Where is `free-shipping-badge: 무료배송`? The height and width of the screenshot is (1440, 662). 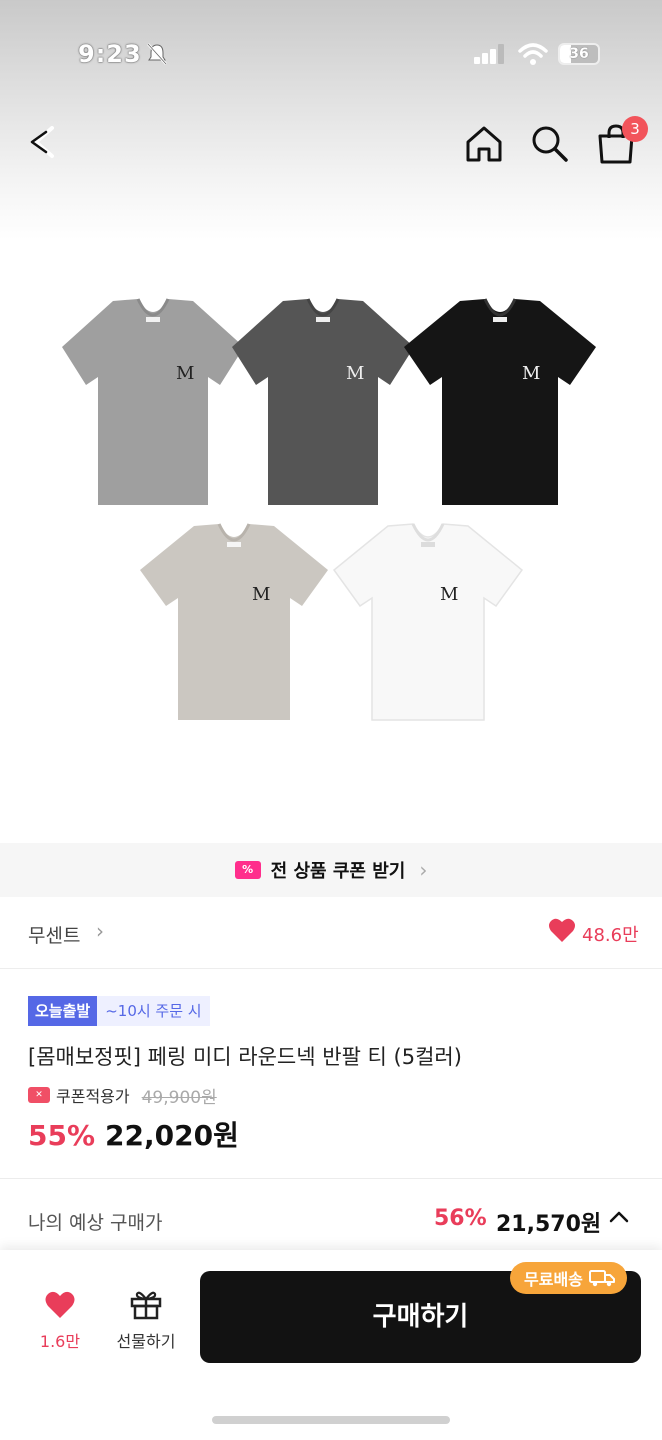 free-shipping-badge: 무료배송 is located at coordinates (568, 1278).